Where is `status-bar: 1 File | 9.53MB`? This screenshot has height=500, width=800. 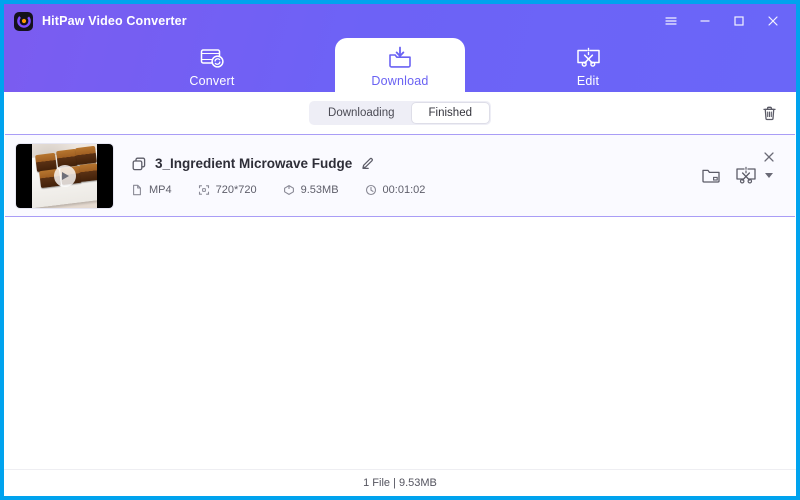
status-bar: 1 File | 9.53MB is located at coordinates (400, 482).